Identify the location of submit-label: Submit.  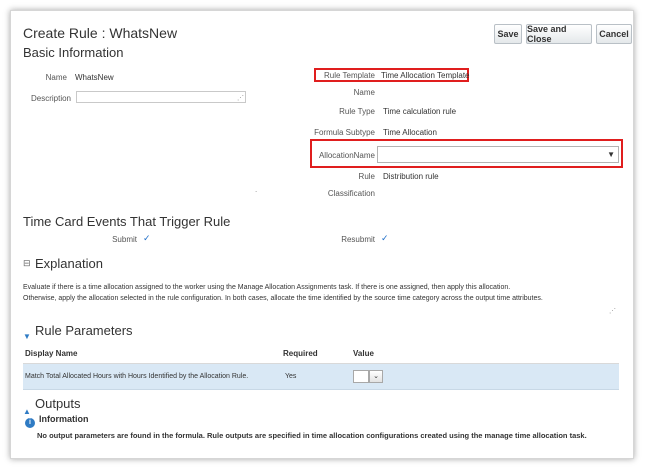
(124, 239).